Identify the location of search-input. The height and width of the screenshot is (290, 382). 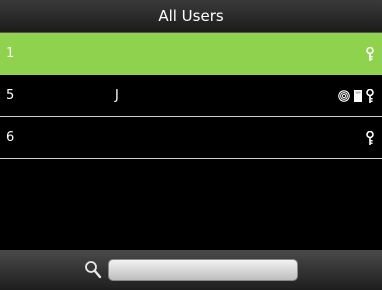
(203, 270).